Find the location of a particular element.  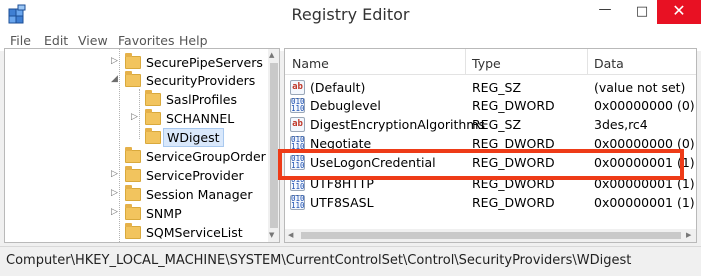

title-bar: Registry Editor — □ ✕ is located at coordinates (350, 15).